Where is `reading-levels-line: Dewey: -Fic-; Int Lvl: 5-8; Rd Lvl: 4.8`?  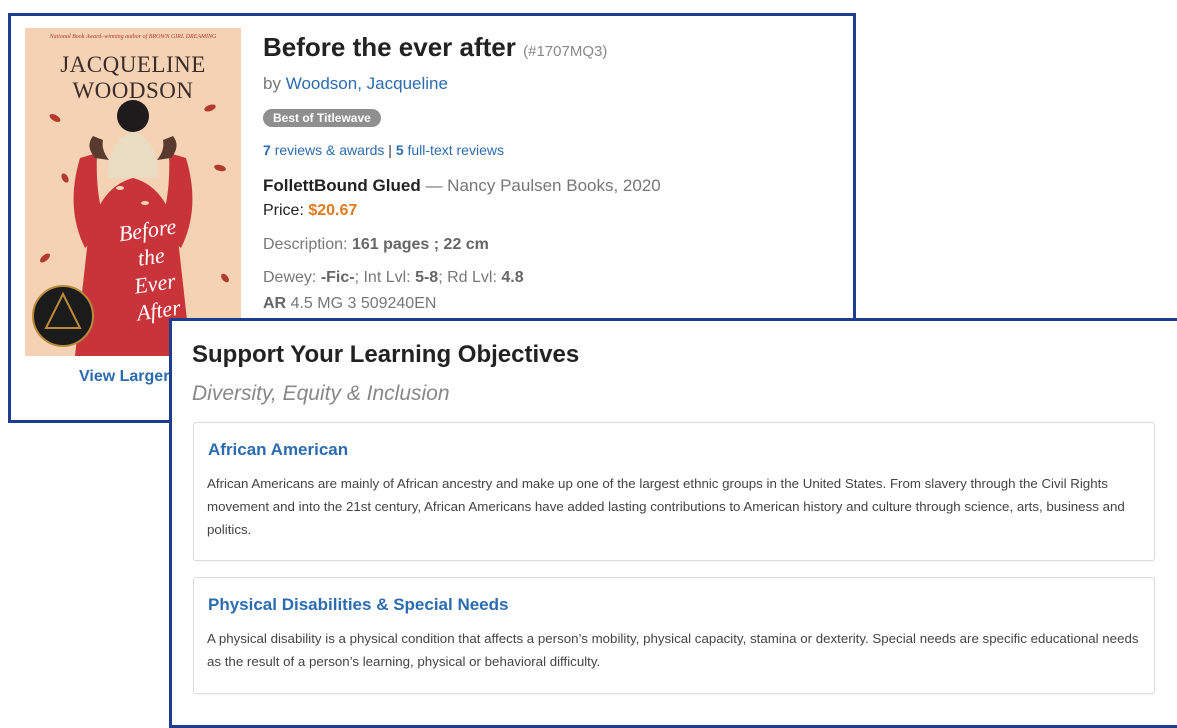 reading-levels-line: Dewey: -Fic-; Int Lvl: 5-8; Rd Lvl: 4.8 is located at coordinates (393, 277).